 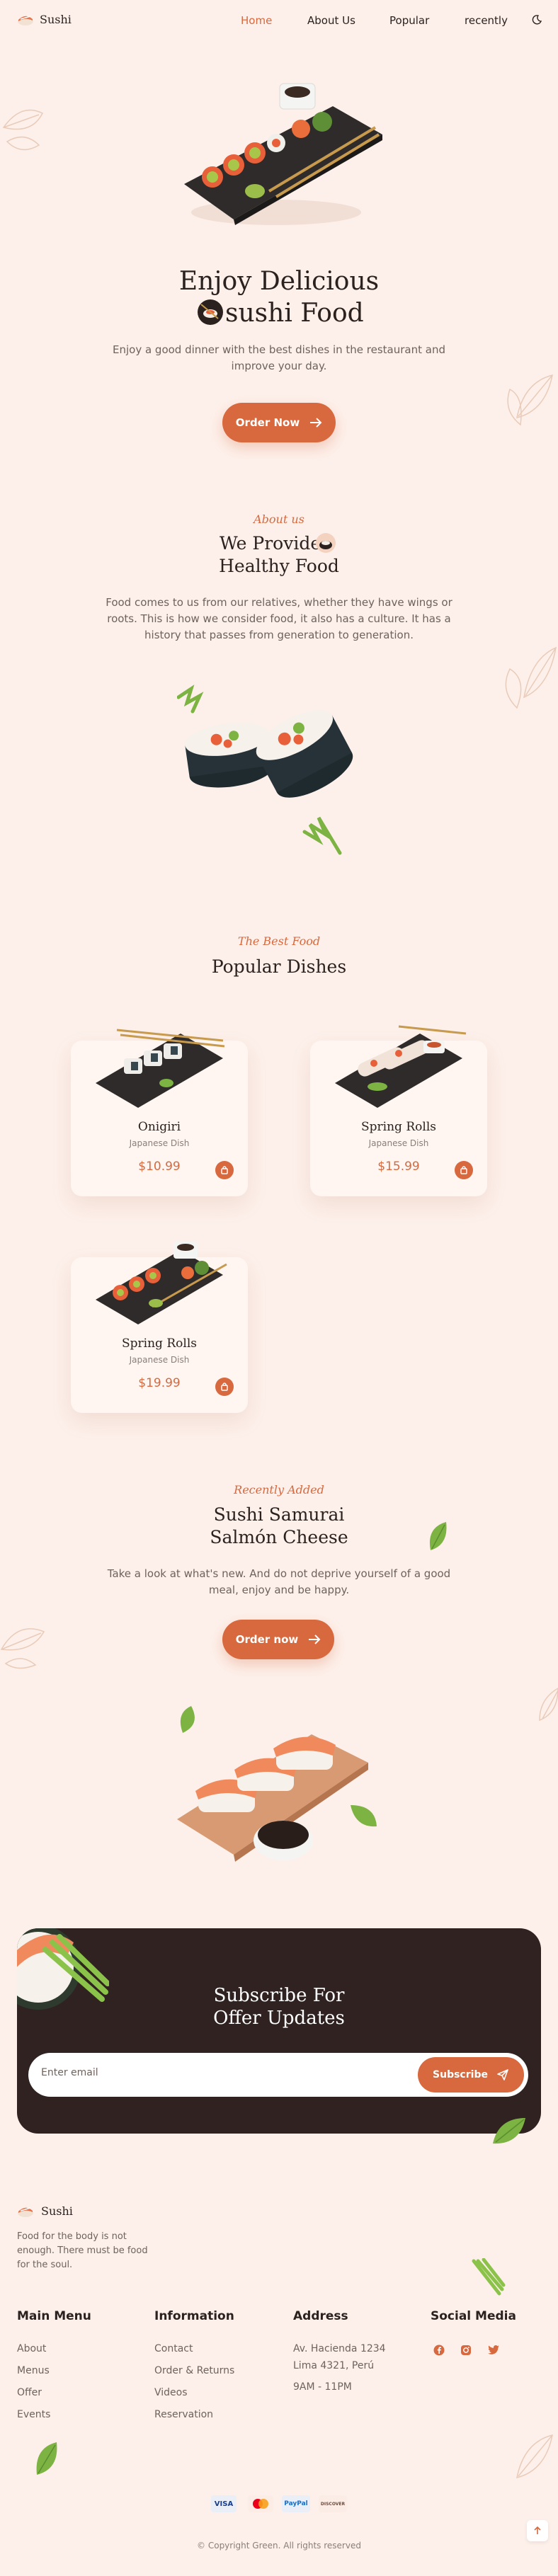 I want to click on hero-description-line2: improve your day., so click(x=279, y=366).